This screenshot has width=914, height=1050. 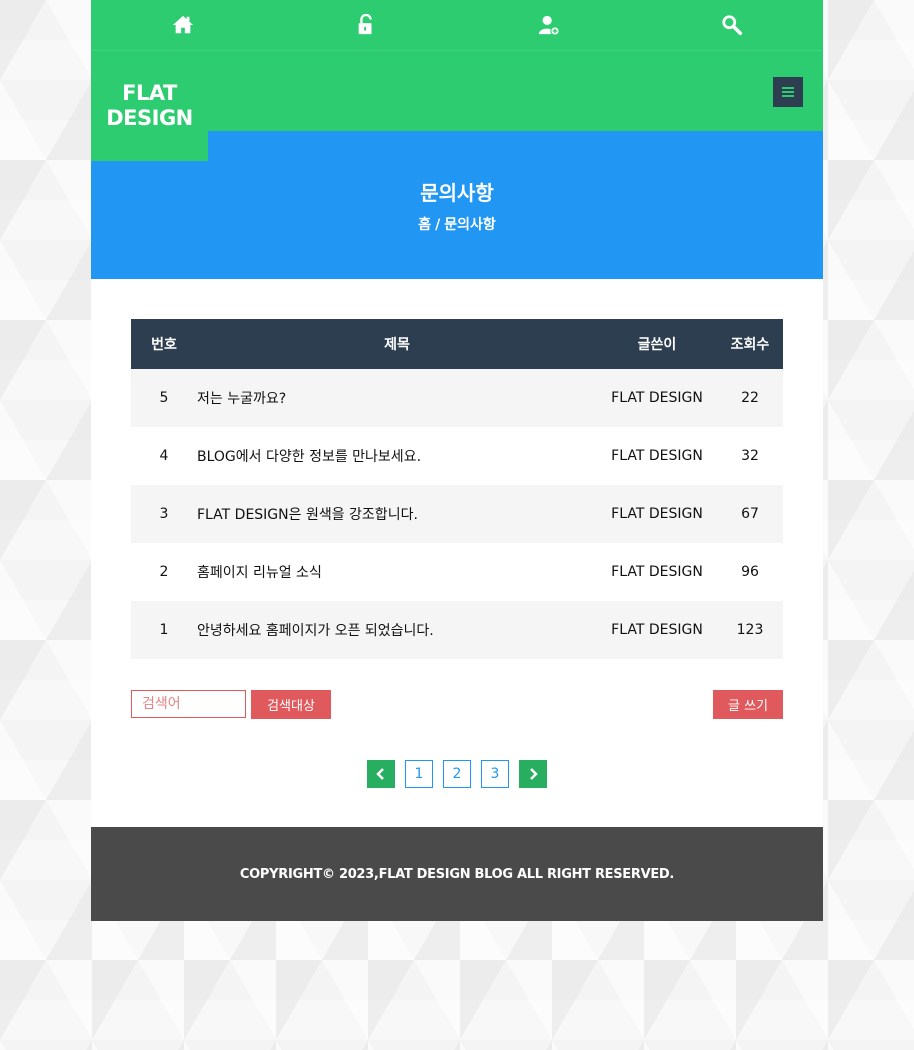 I want to click on next-page-button, so click(x=533, y=774).